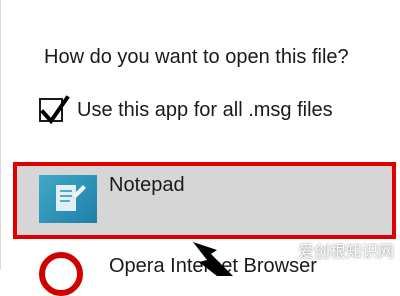 This screenshot has height=296, width=400. What do you see at coordinates (213, 259) in the screenshot?
I see `pointer-arrow-icon` at bounding box center [213, 259].